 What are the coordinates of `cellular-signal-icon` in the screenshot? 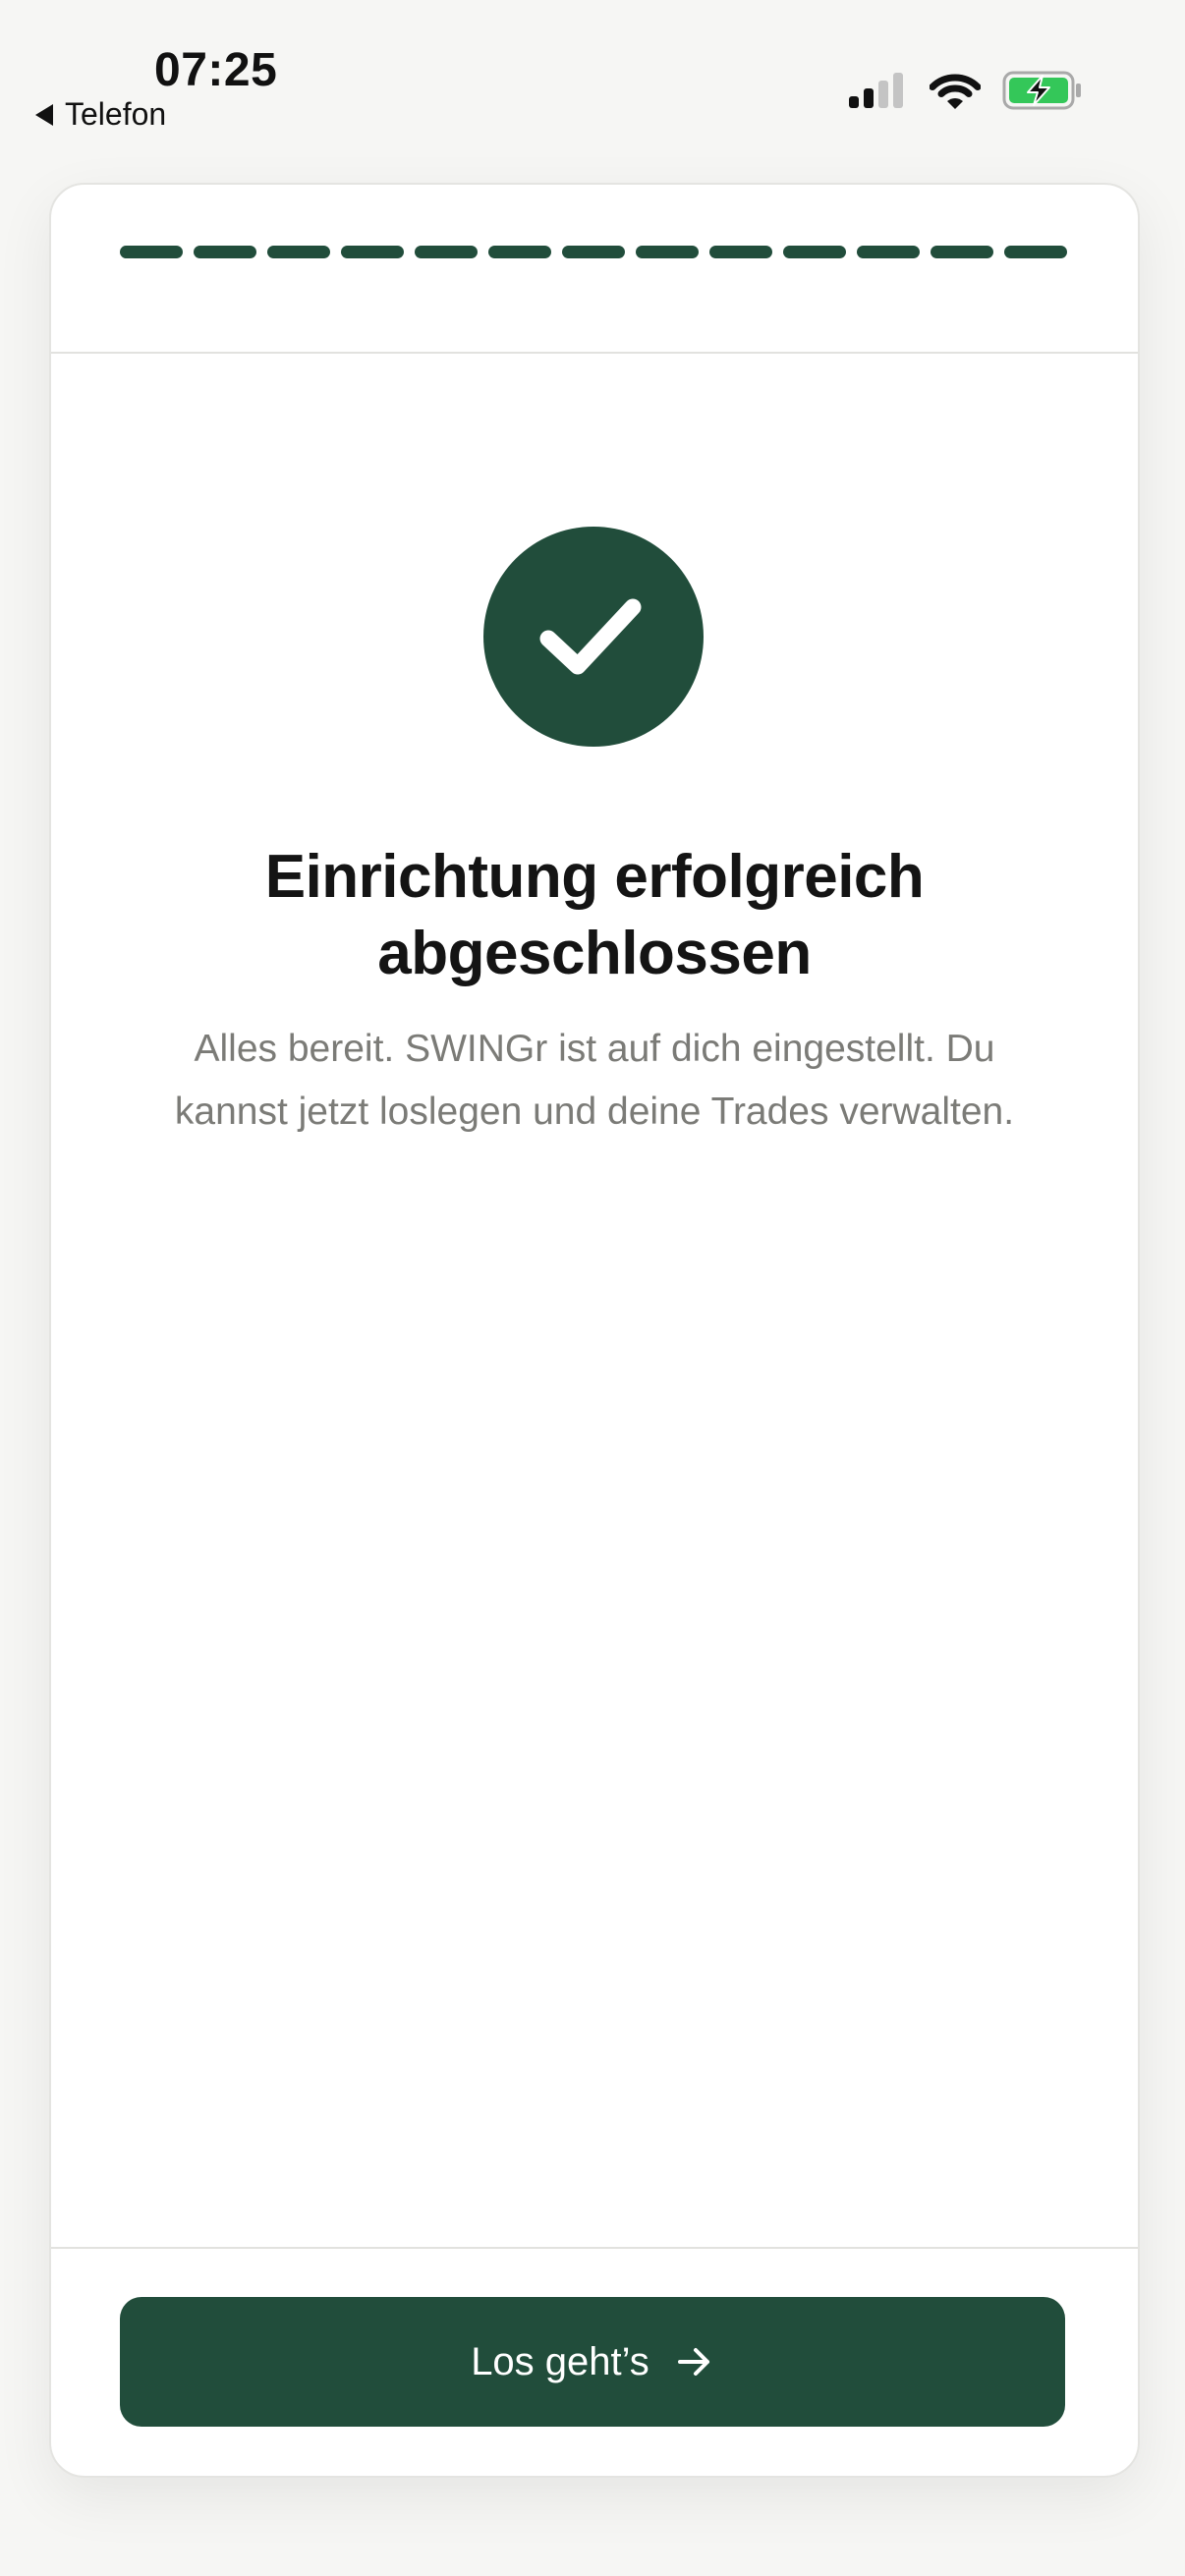 It's located at (876, 90).